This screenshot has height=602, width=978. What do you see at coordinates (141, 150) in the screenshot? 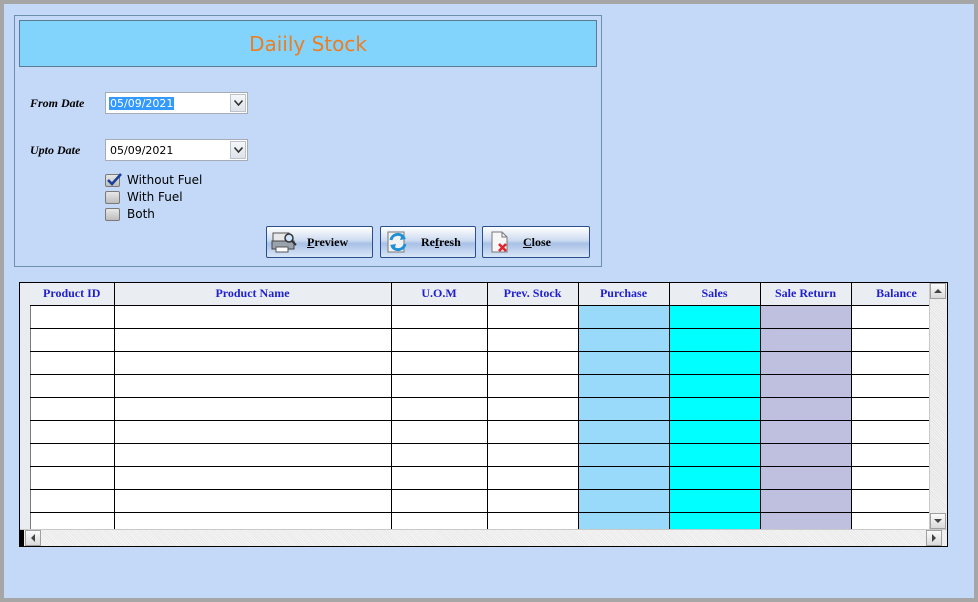
I see `upto-date-value: 05/09/2021` at bounding box center [141, 150].